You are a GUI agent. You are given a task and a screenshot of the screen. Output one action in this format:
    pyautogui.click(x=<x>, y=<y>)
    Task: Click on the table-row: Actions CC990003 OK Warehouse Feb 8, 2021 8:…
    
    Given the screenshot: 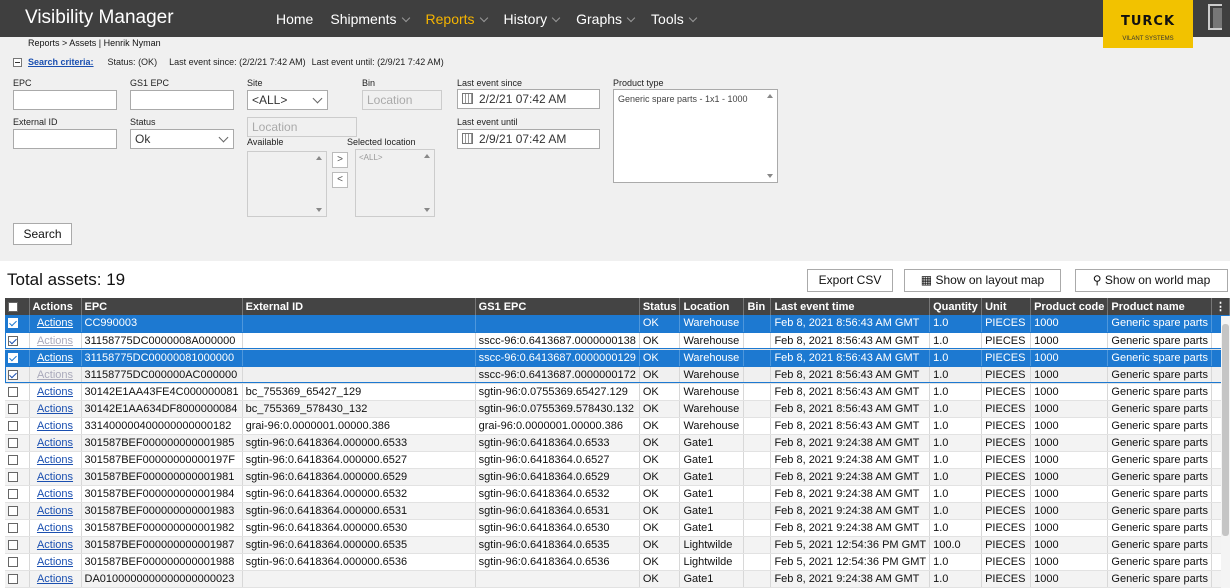 What is the action you would take?
    pyautogui.click(x=617, y=324)
    